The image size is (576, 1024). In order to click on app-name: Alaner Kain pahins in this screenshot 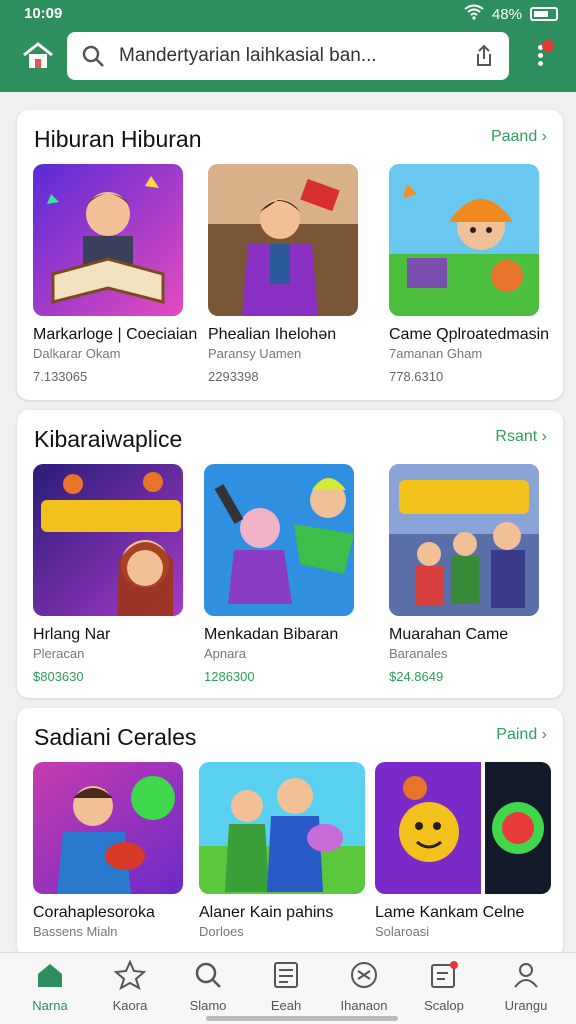, I will do `click(266, 912)`.